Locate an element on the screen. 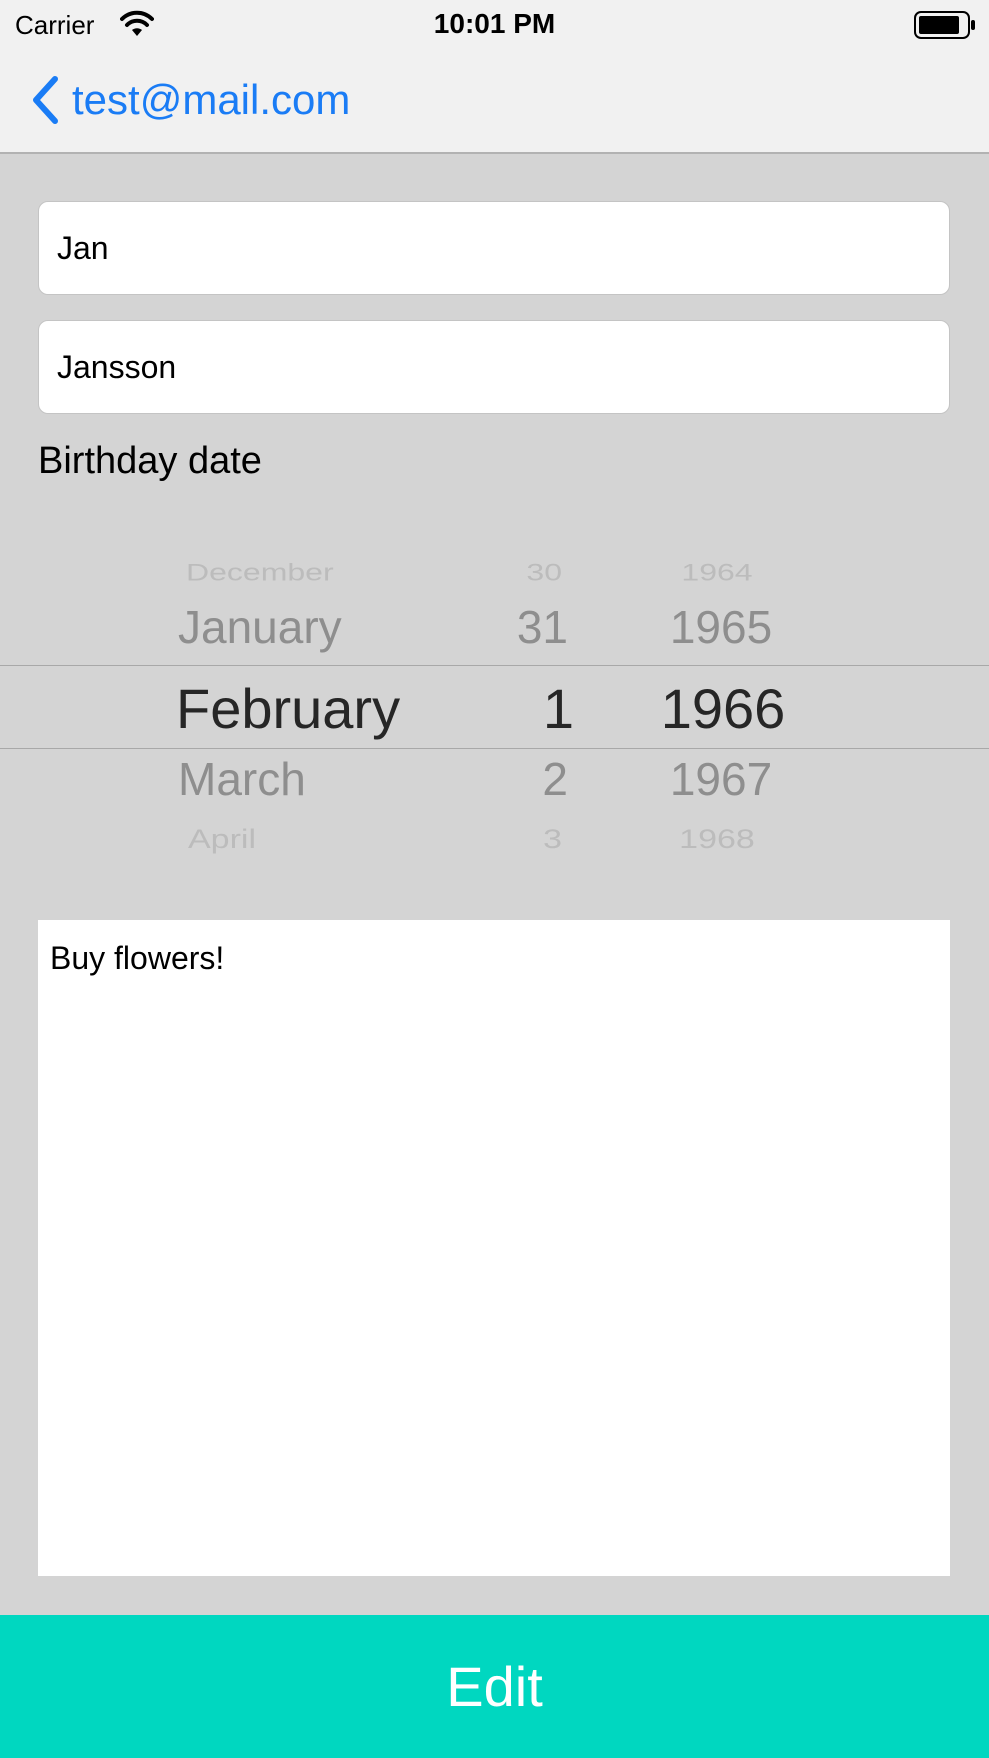  battery-icon is located at coordinates (944, 25).